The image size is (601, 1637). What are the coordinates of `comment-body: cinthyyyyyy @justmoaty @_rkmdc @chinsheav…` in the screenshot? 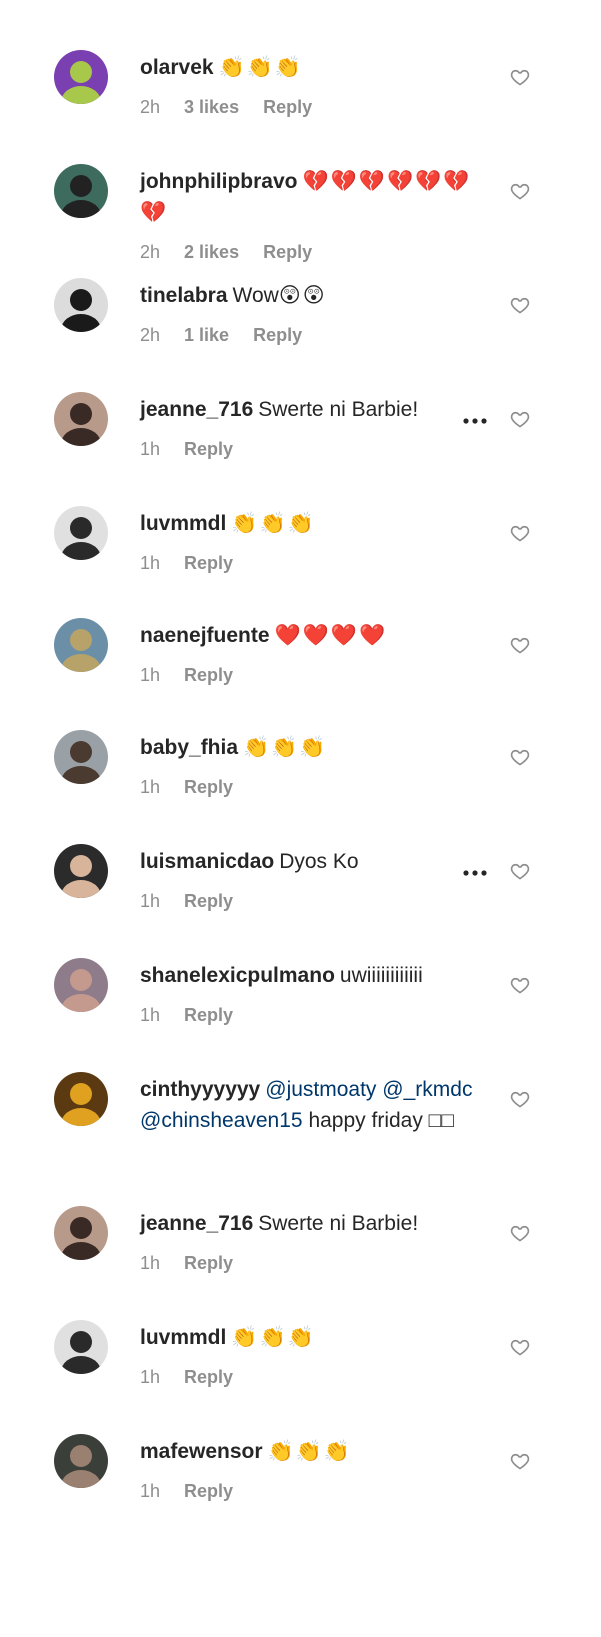 It's located at (310, 1105).